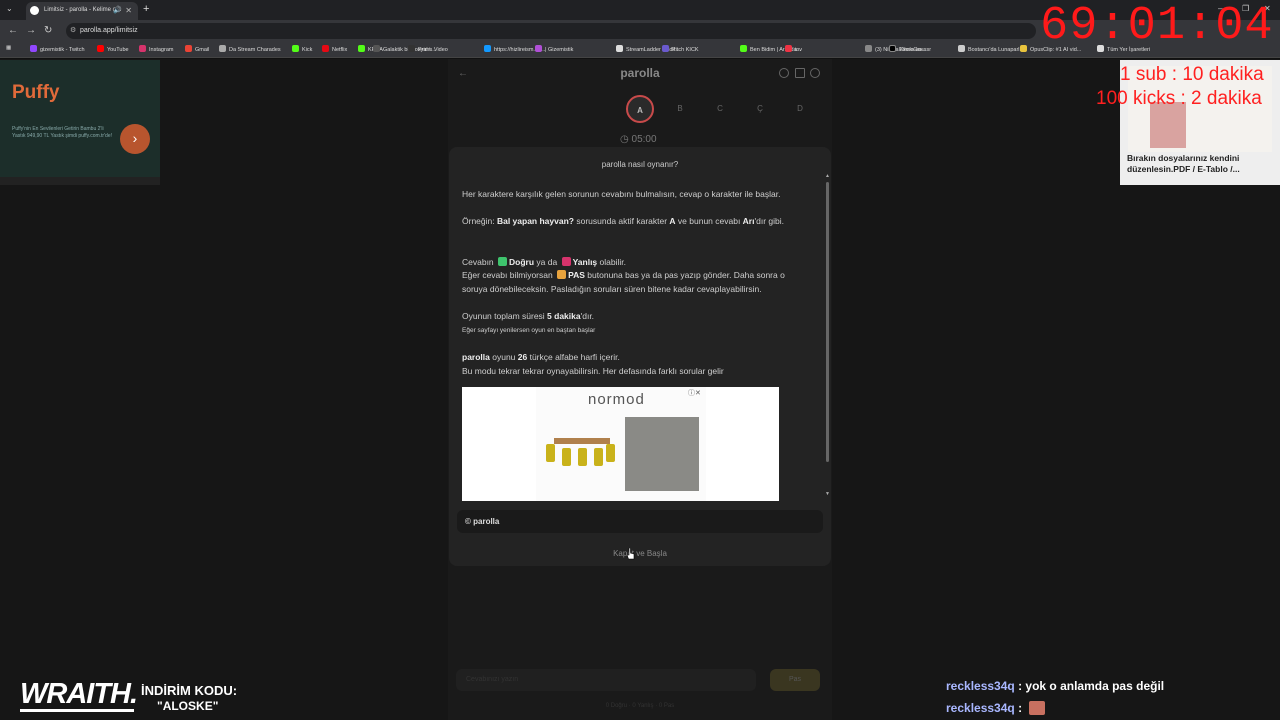 The height and width of the screenshot is (720, 1280). I want to click on info-icon, so click(784, 73).